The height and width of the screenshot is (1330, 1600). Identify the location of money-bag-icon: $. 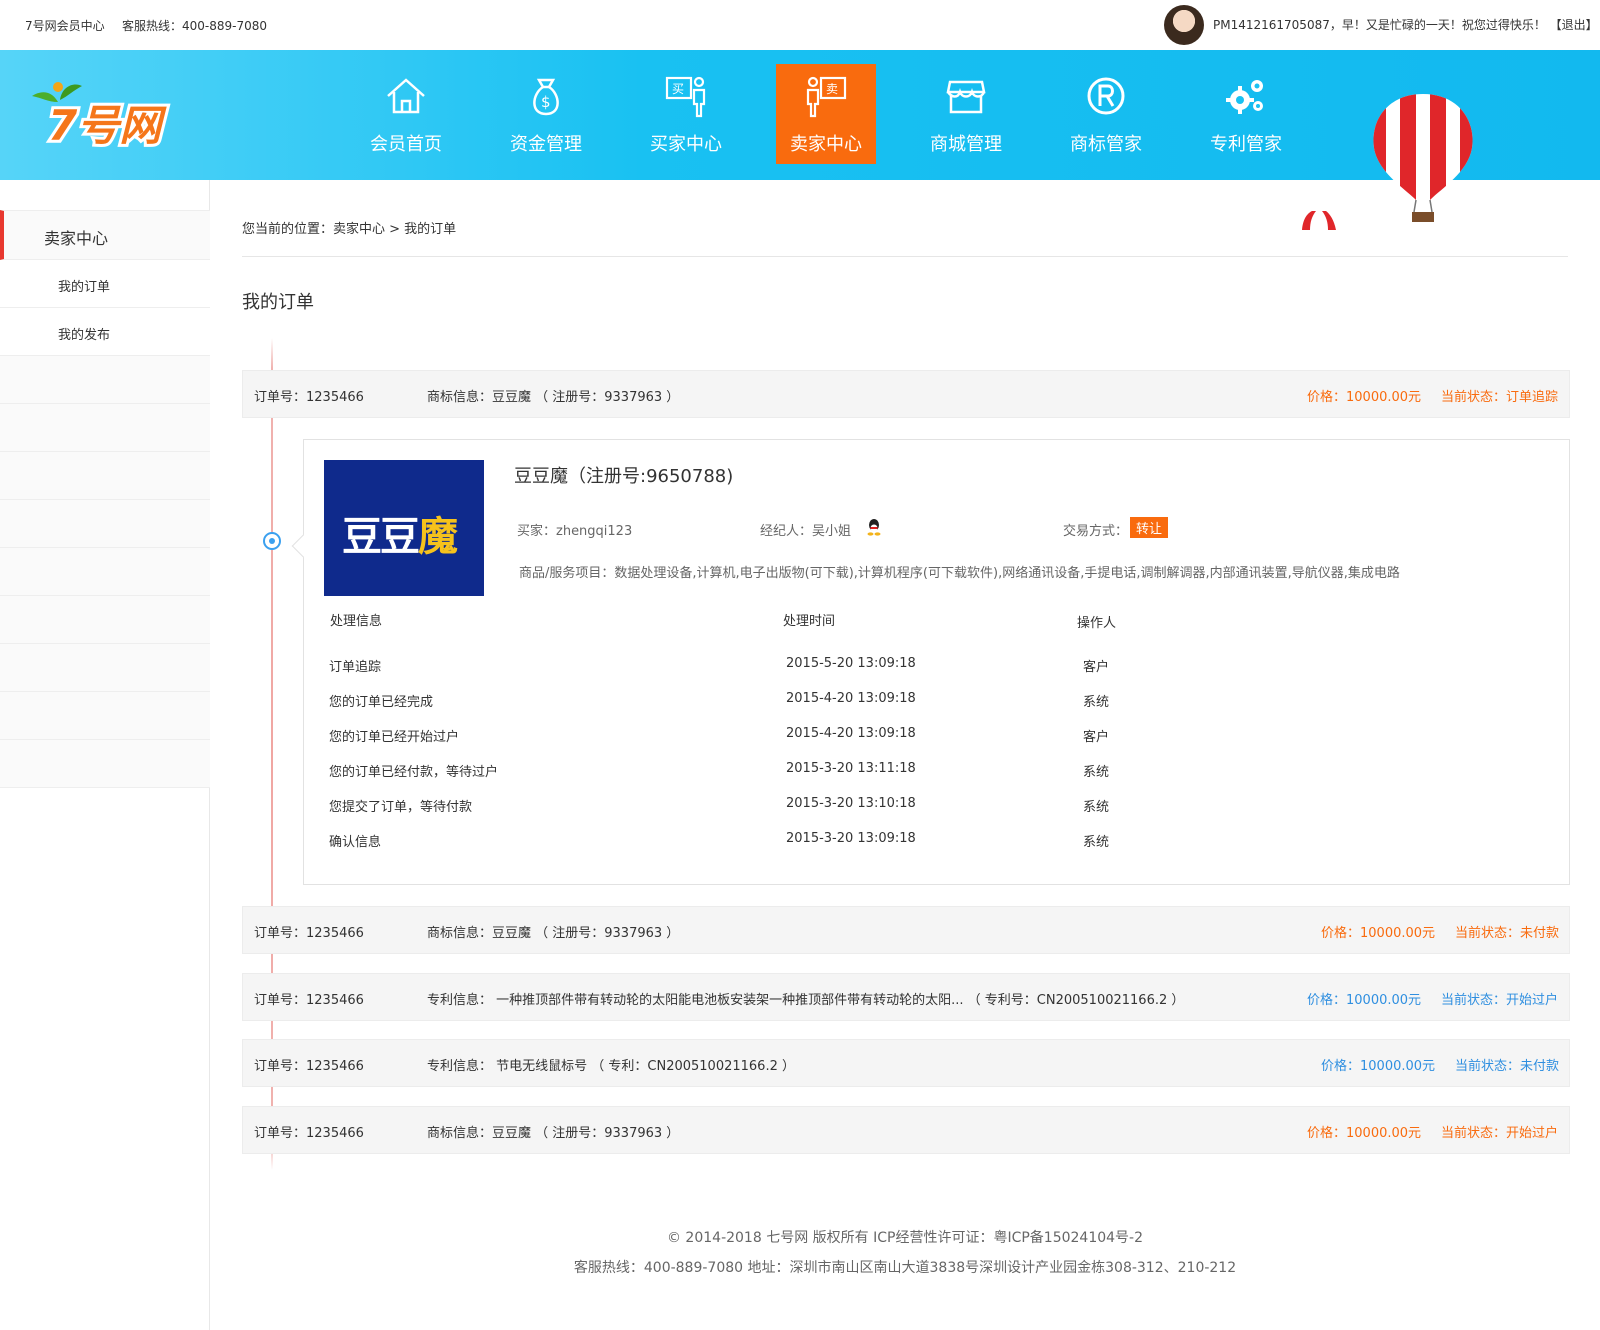
(546, 97).